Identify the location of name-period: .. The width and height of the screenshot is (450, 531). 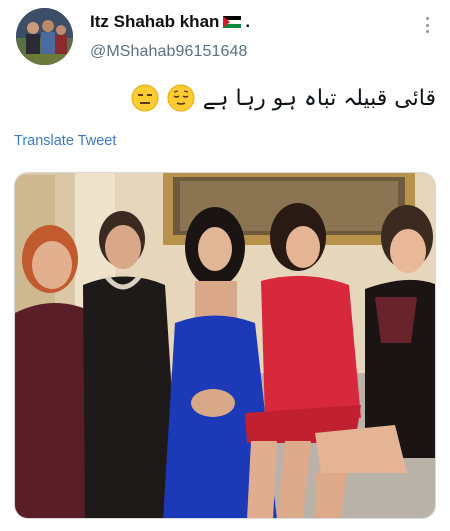
(248, 21).